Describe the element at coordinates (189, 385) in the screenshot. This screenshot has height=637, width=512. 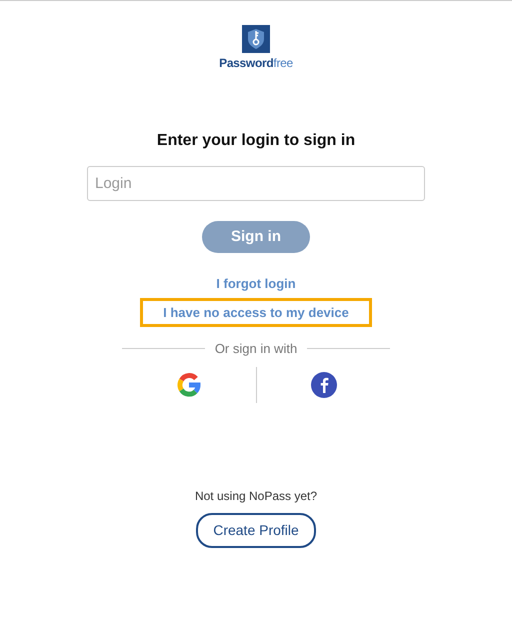
I see `google-icon` at that location.